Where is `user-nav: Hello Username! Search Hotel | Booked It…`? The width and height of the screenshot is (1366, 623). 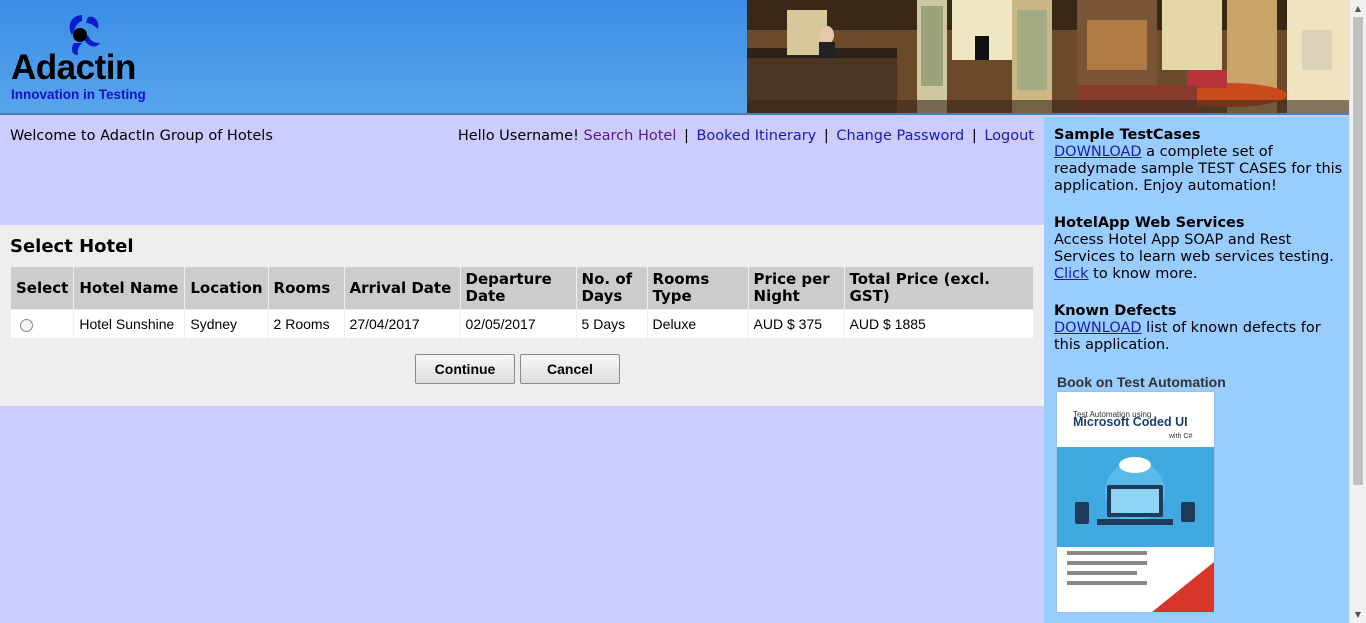 user-nav: Hello Username! Search Hotel | Booked It… is located at coordinates (746, 136).